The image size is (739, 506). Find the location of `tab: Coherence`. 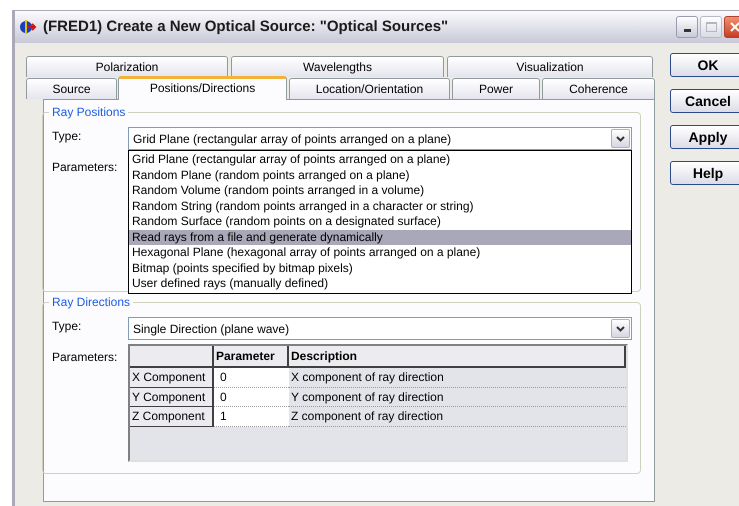

tab: Coherence is located at coordinates (598, 88).